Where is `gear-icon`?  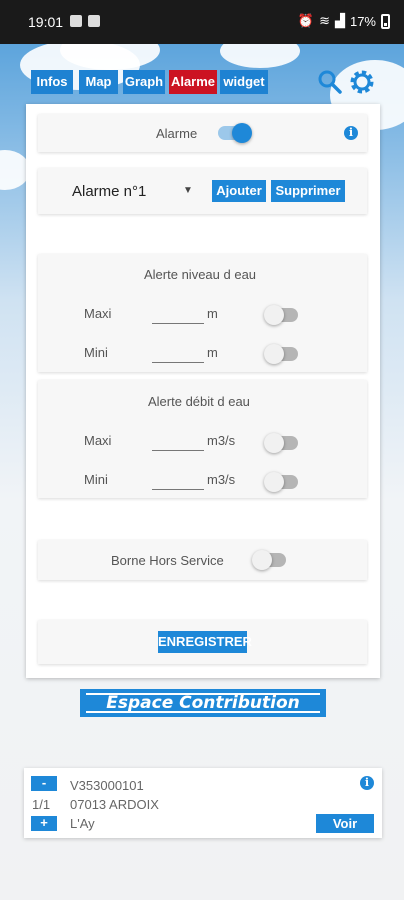
gear-icon is located at coordinates (362, 82).